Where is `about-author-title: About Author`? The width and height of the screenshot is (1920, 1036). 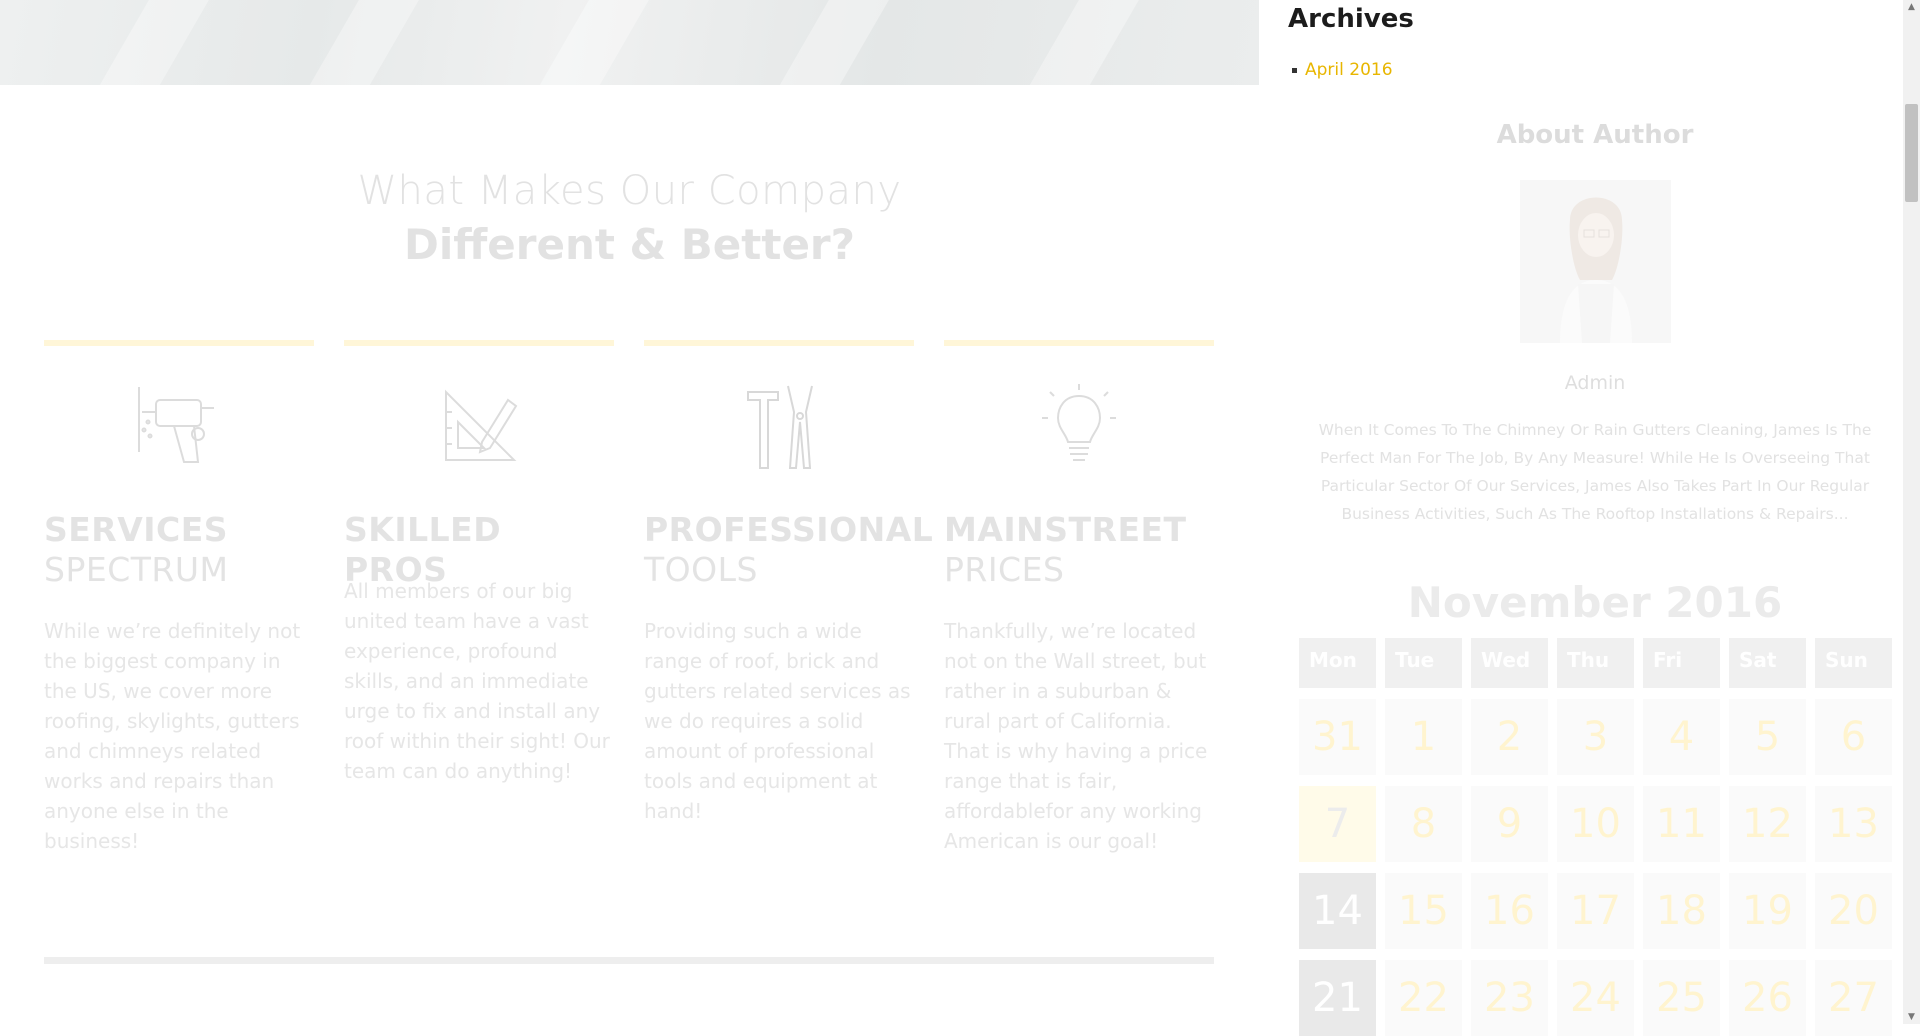
about-author-title: About Author is located at coordinates (1595, 135).